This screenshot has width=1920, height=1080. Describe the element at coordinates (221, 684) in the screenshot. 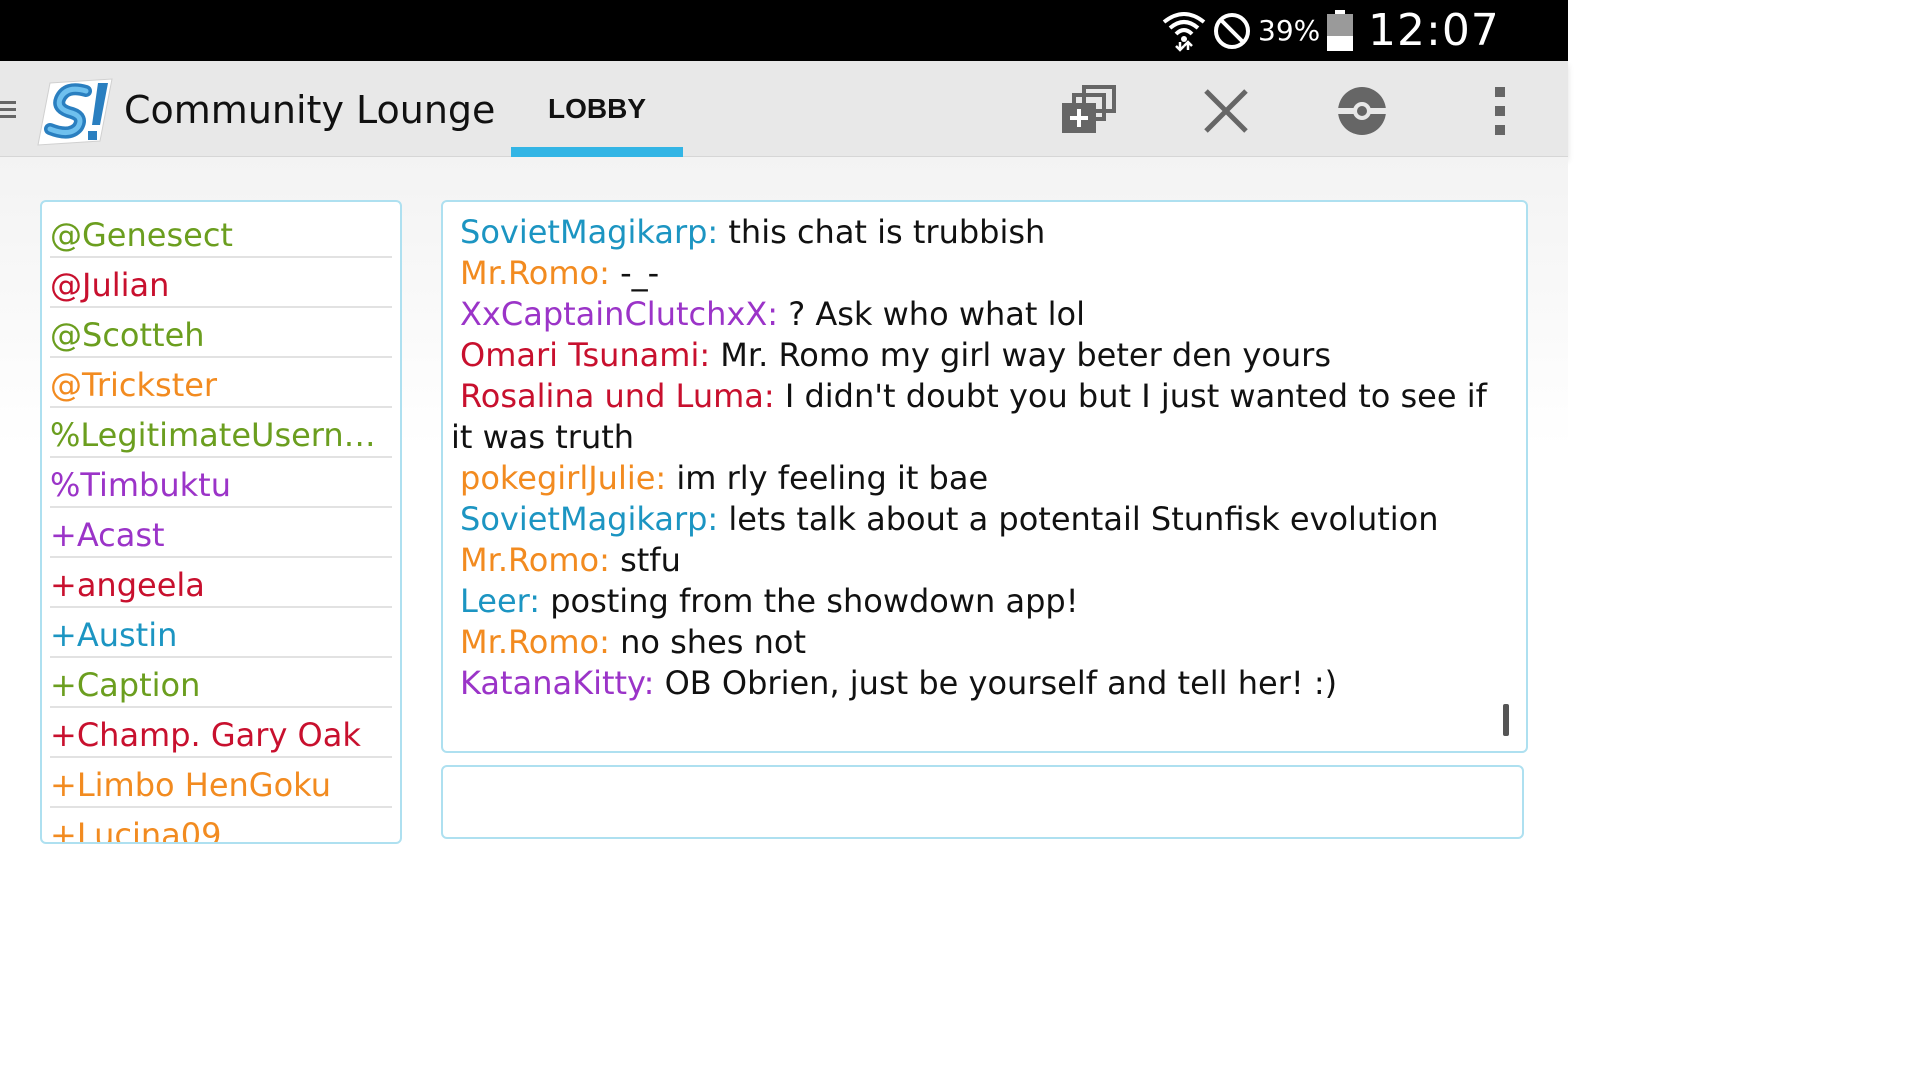

I see `user-list-item: +Caption` at that location.